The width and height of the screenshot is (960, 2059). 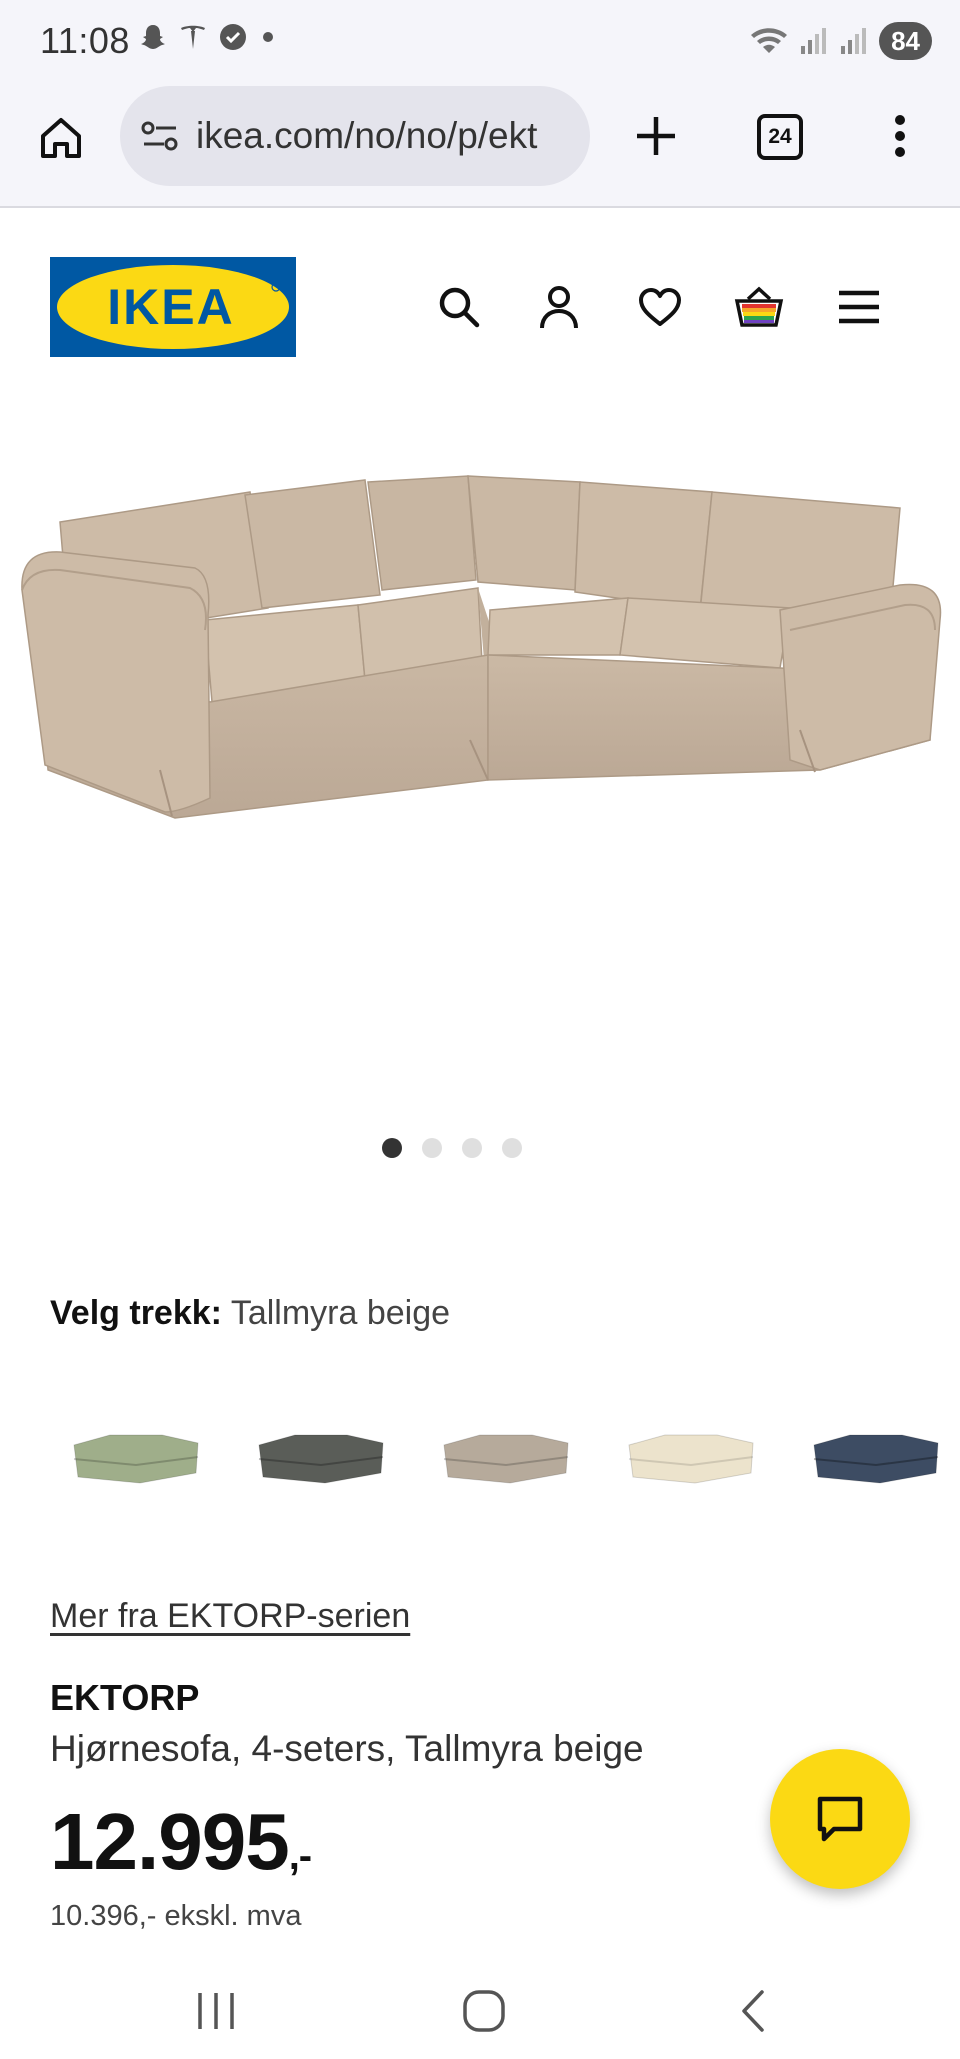 I want to click on chat-button, so click(x=840, y=1819).